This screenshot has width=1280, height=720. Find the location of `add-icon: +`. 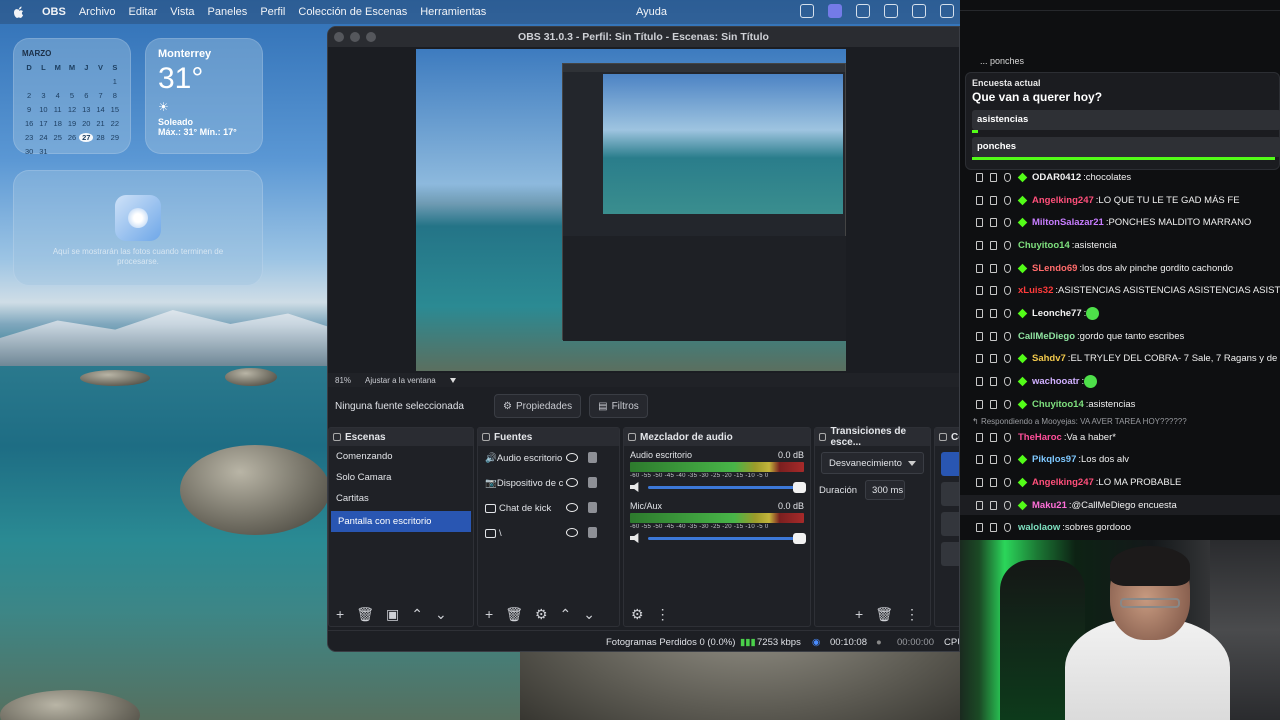

add-icon: + is located at coordinates (859, 614).